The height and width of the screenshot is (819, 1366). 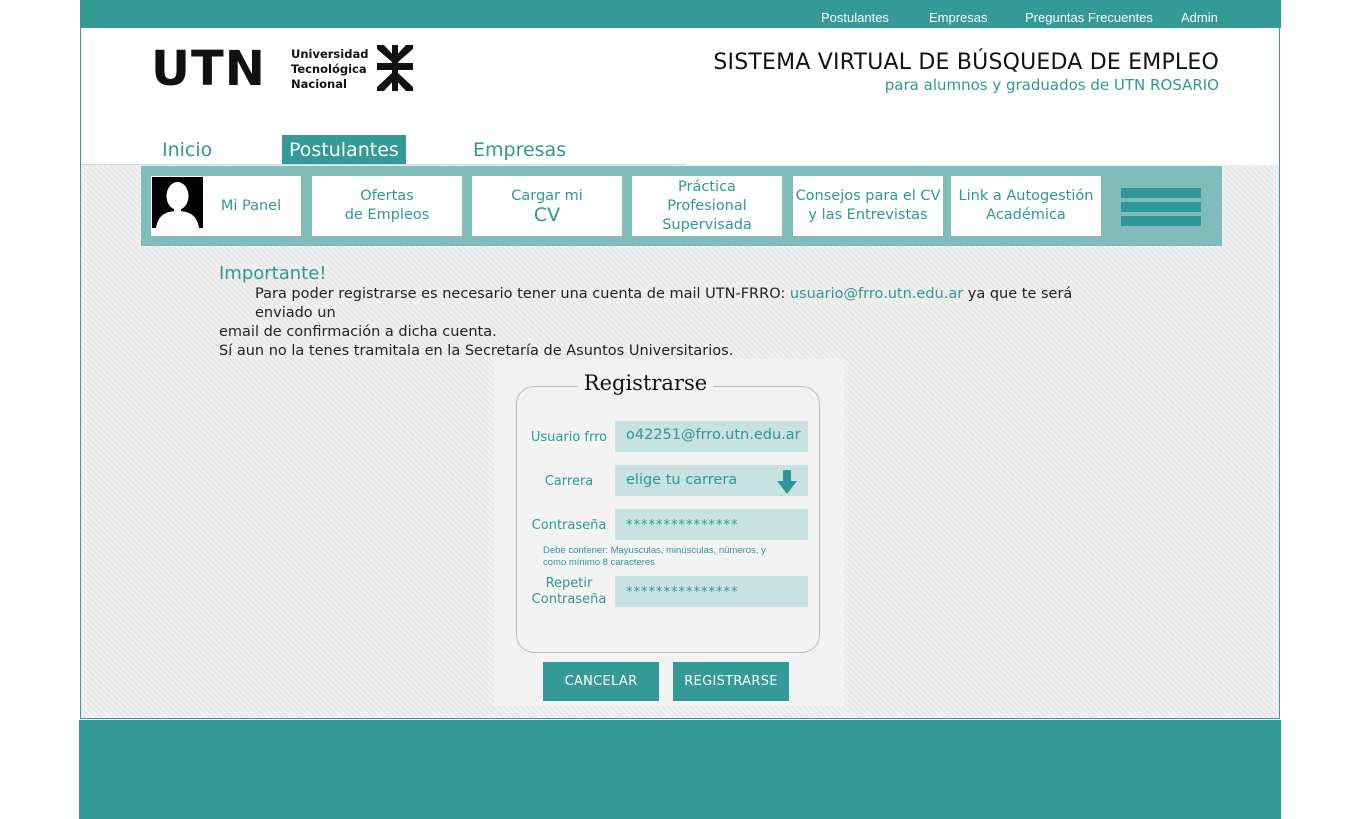 What do you see at coordinates (680, 769) in the screenshot?
I see `footer` at bounding box center [680, 769].